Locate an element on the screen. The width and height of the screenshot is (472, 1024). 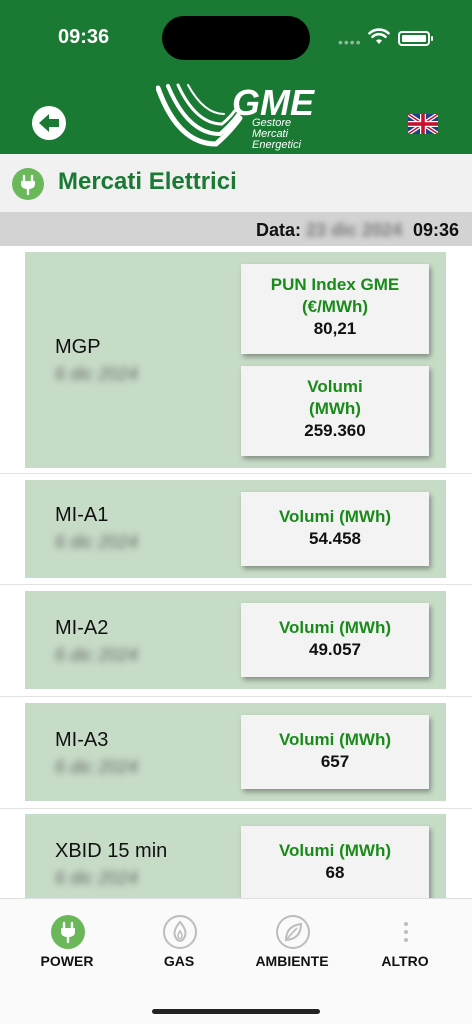
value-box-value: 54.458 is located at coordinates (335, 538).